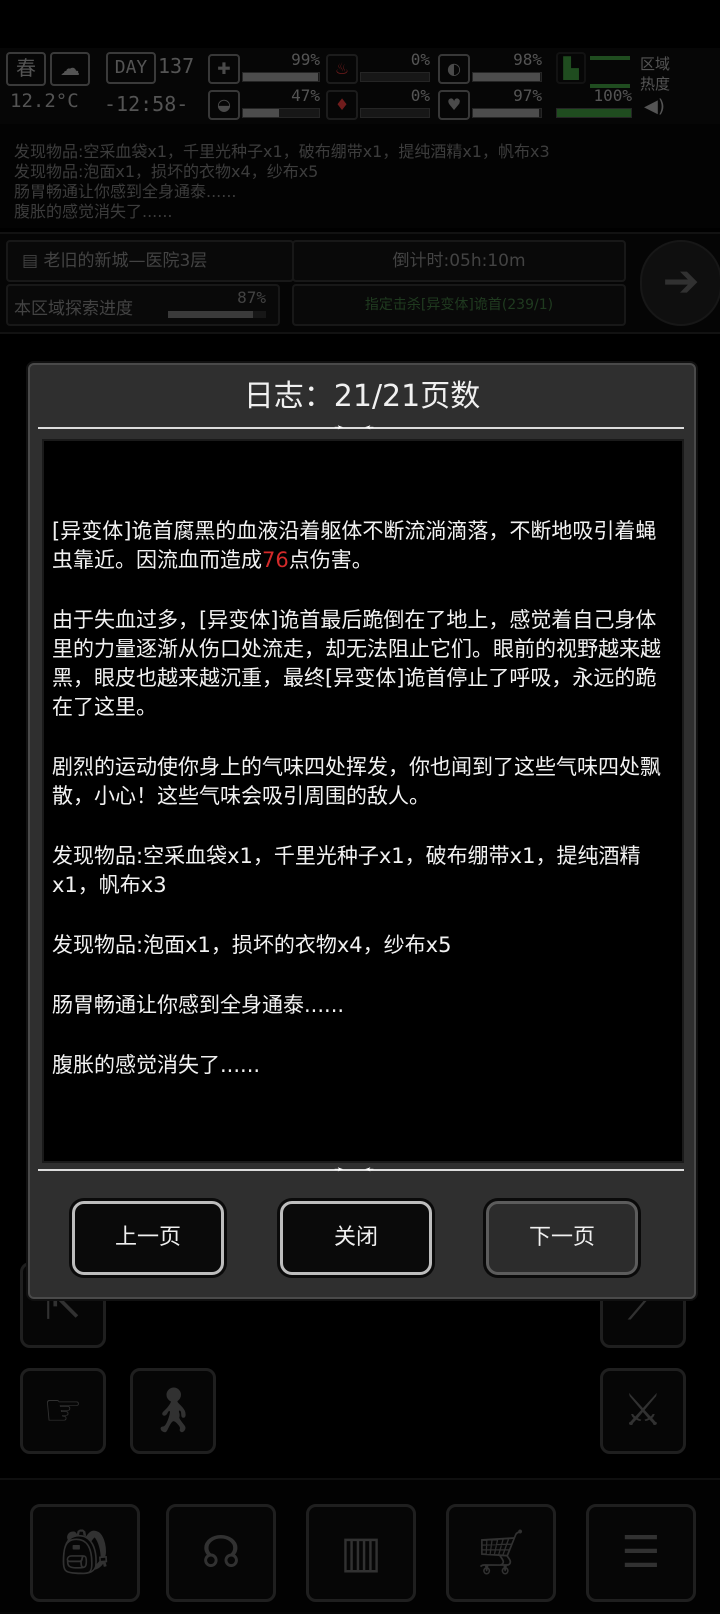  I want to click on log-dialog-title: 日志：21/21页数, so click(362, 396).